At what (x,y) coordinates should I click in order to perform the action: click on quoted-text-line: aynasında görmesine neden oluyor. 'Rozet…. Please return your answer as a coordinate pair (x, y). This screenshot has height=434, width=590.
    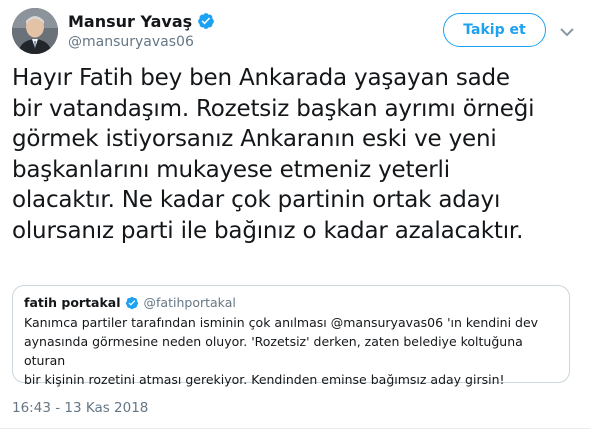
    Looking at the image, I should click on (273, 351).